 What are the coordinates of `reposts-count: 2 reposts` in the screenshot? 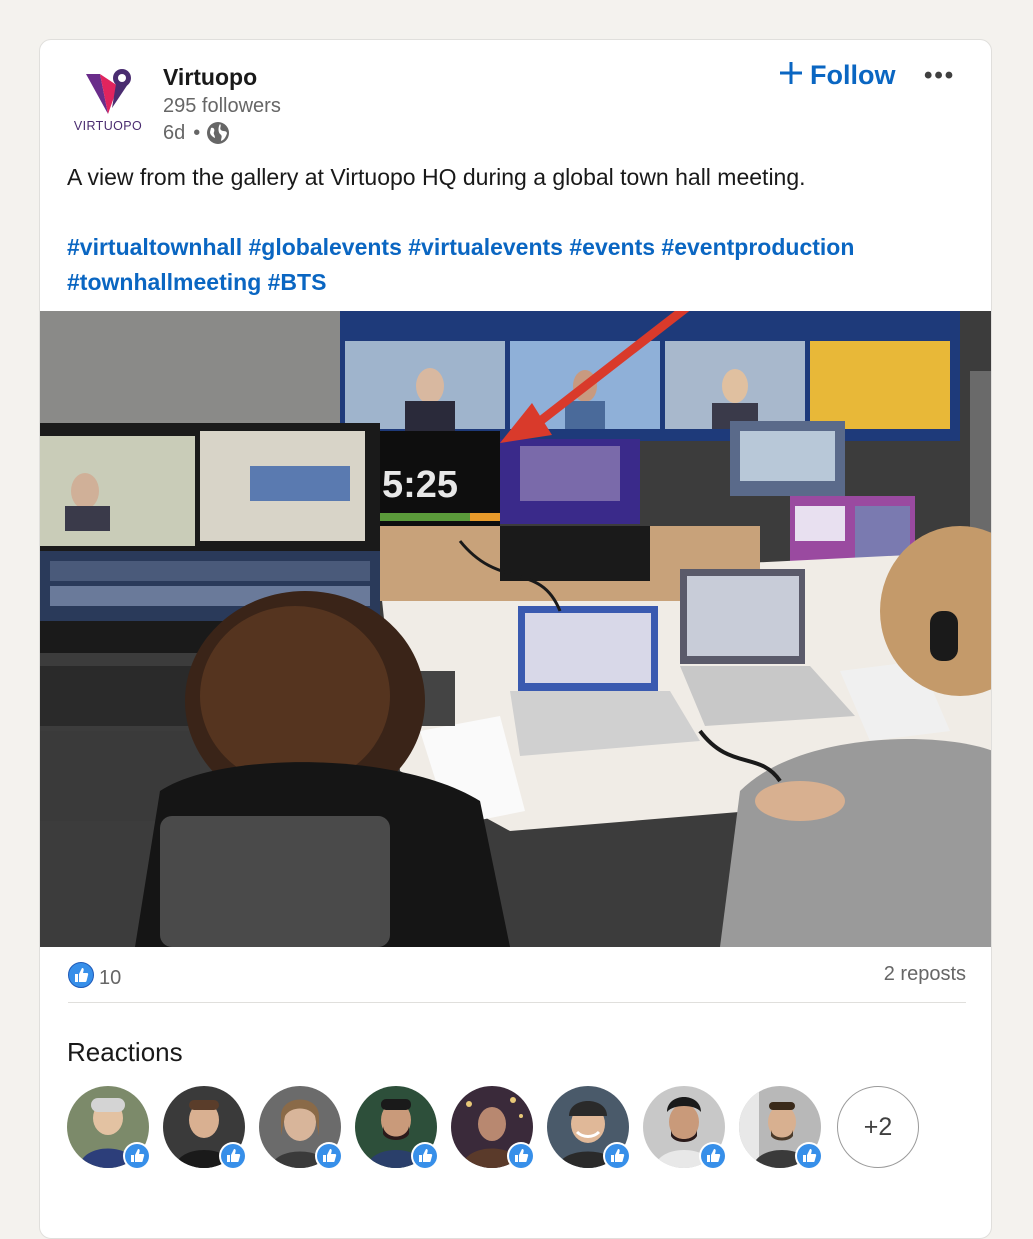 It's located at (925, 974).